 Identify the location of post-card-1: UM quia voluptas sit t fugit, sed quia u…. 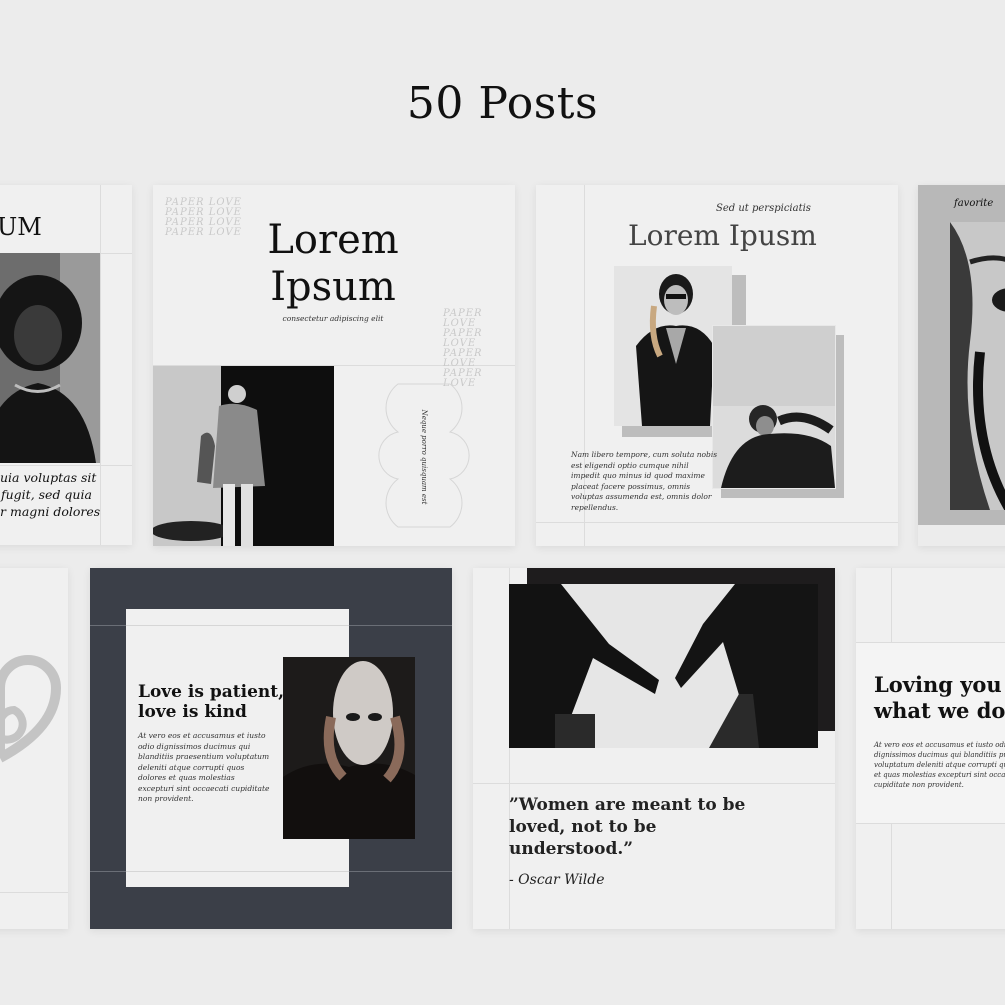
(66, 365).